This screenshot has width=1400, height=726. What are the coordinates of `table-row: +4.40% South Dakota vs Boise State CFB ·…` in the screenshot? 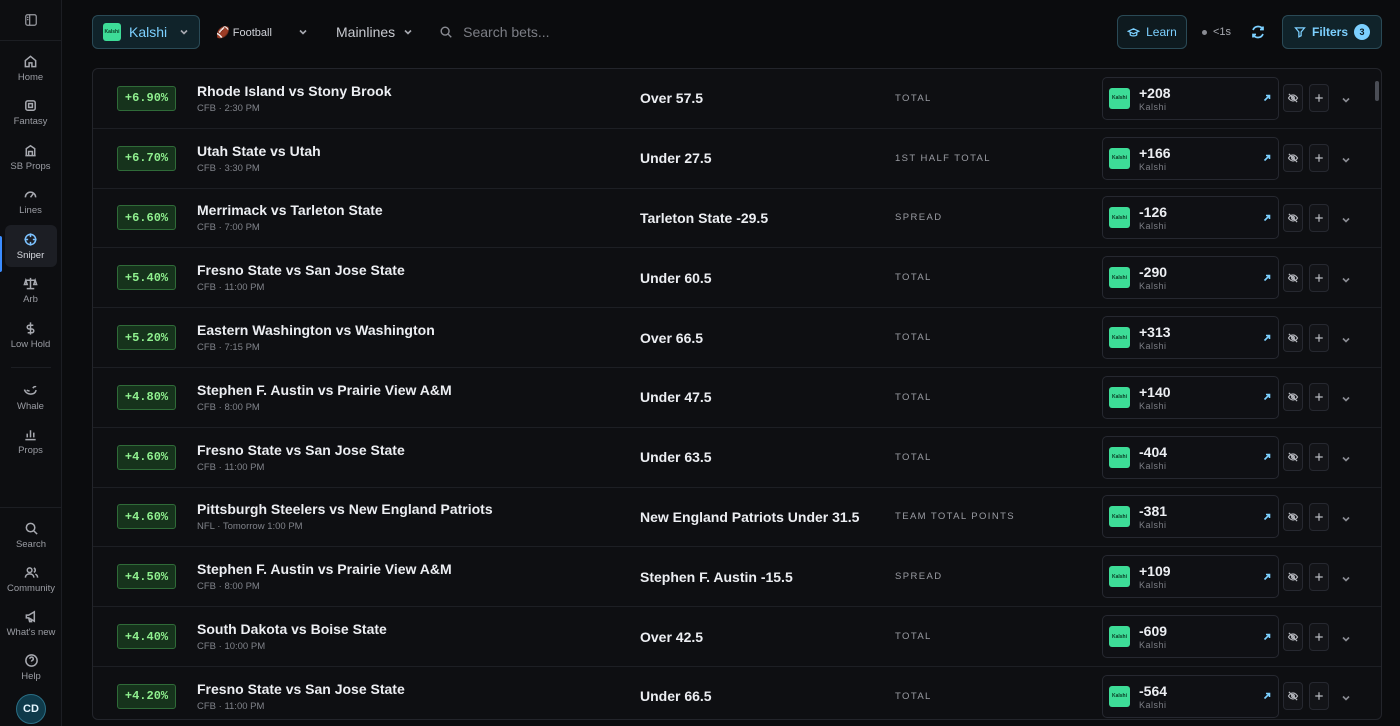 It's located at (737, 637).